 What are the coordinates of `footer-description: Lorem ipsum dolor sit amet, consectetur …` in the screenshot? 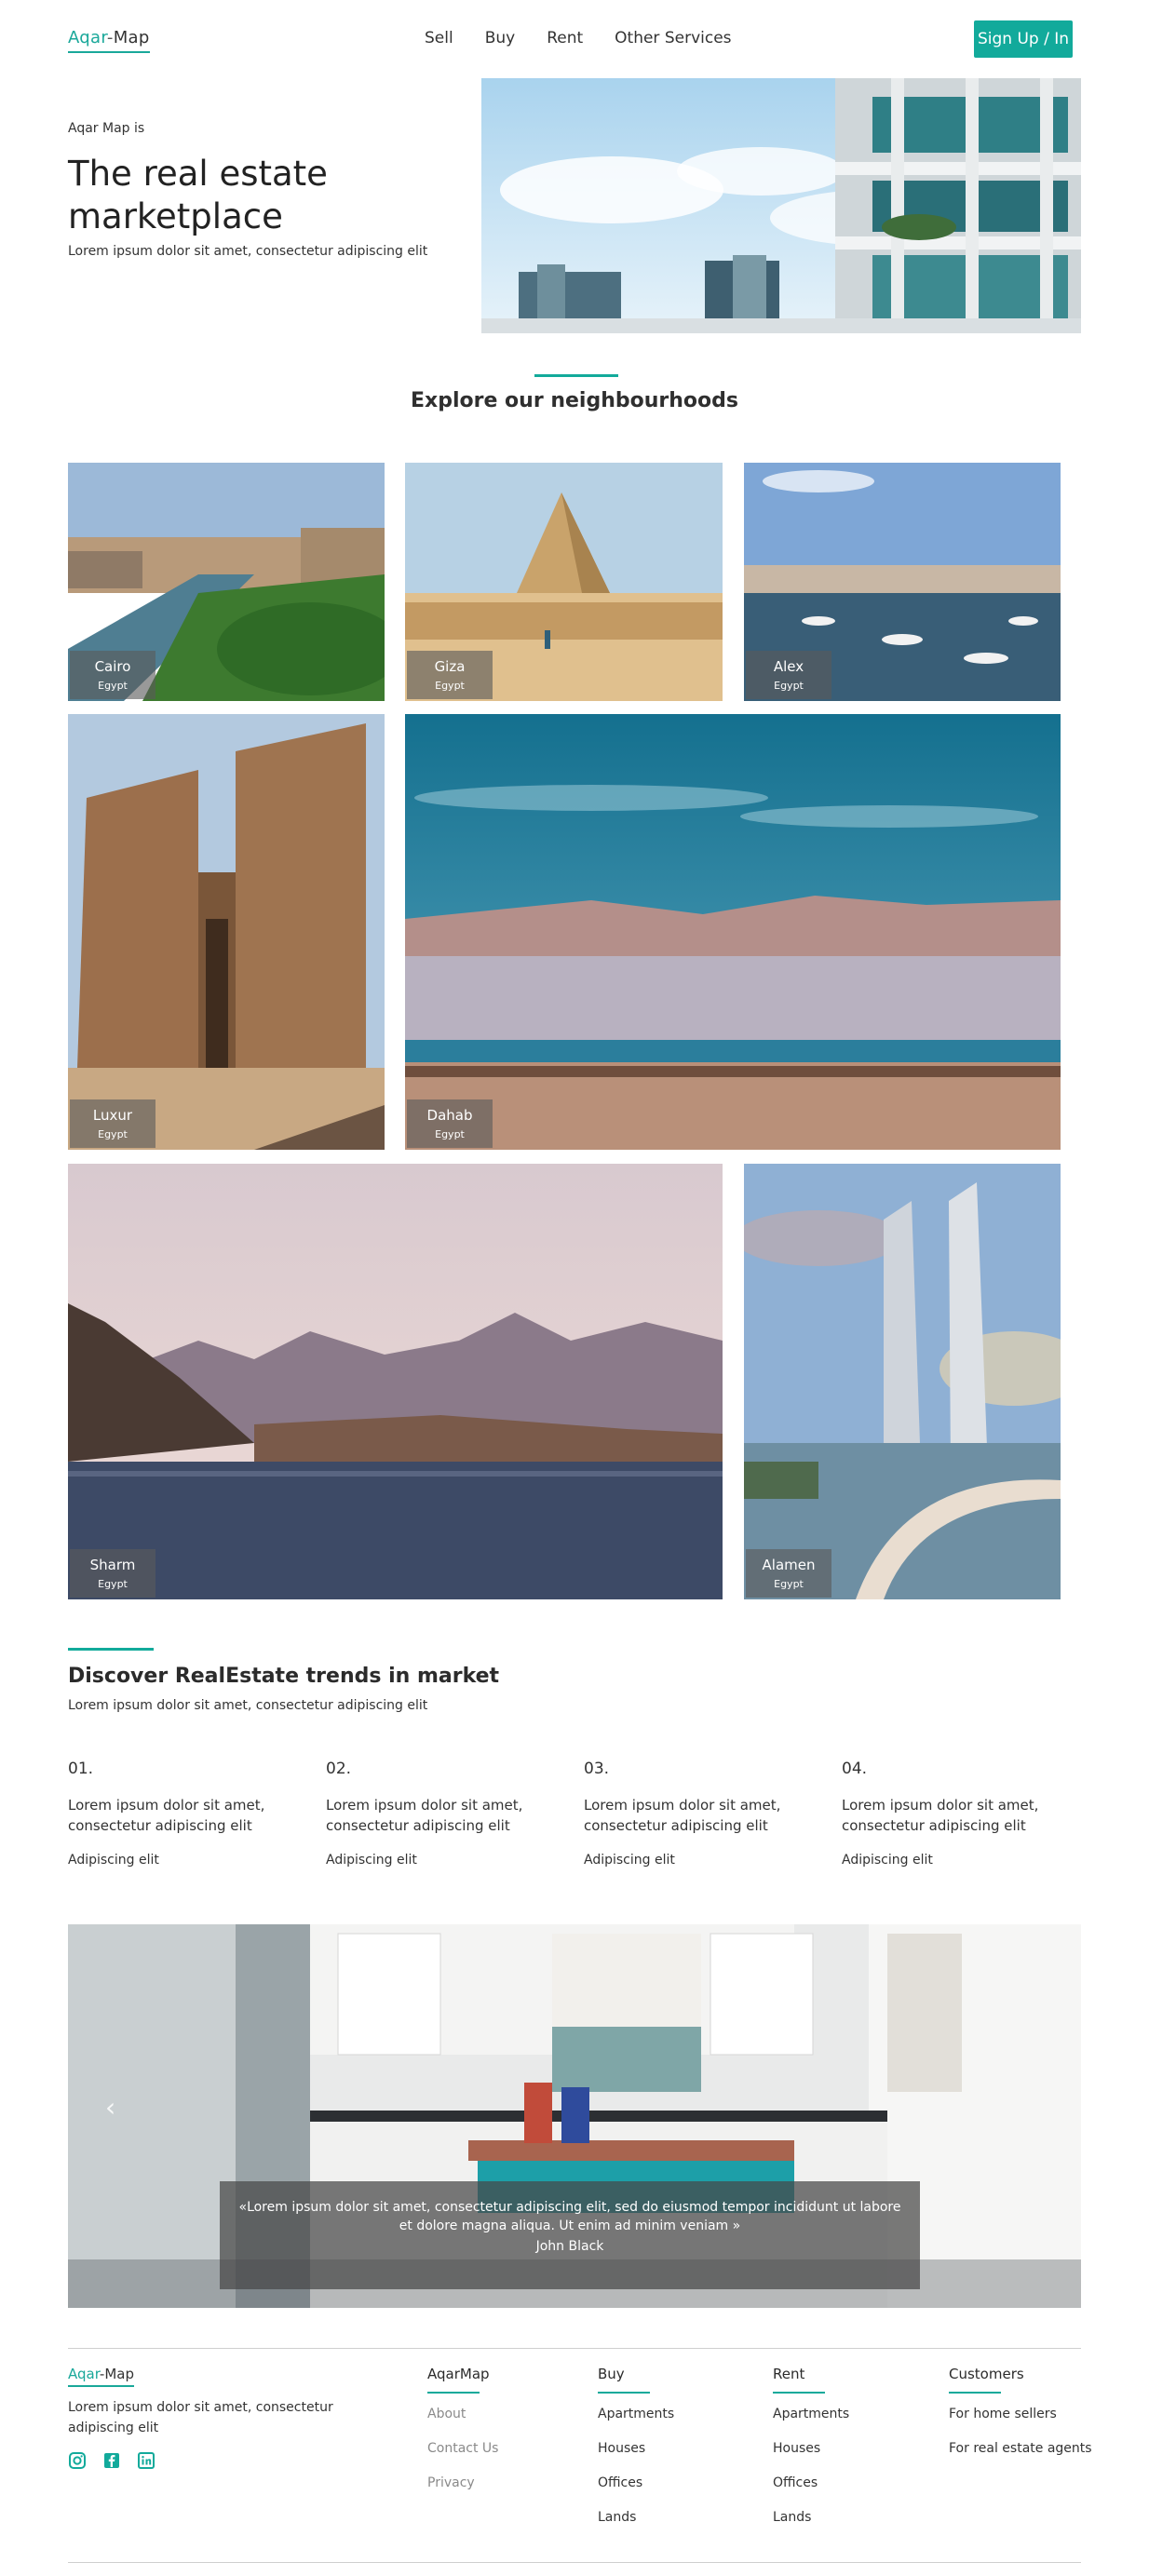 It's located at (201, 2417).